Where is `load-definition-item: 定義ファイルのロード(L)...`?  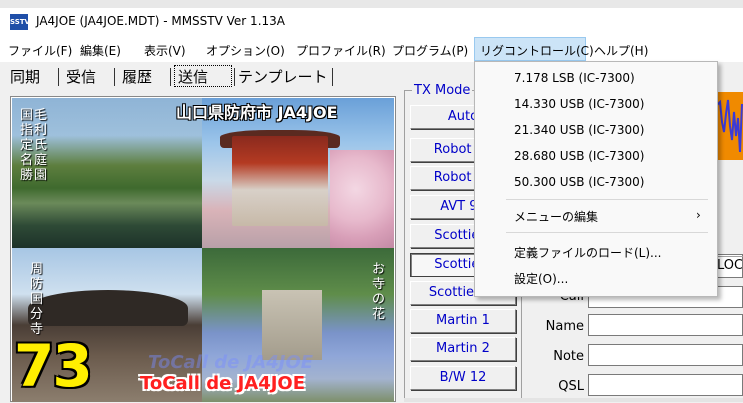 load-definition-item: 定義ファイルのロード(L)... is located at coordinates (588, 252).